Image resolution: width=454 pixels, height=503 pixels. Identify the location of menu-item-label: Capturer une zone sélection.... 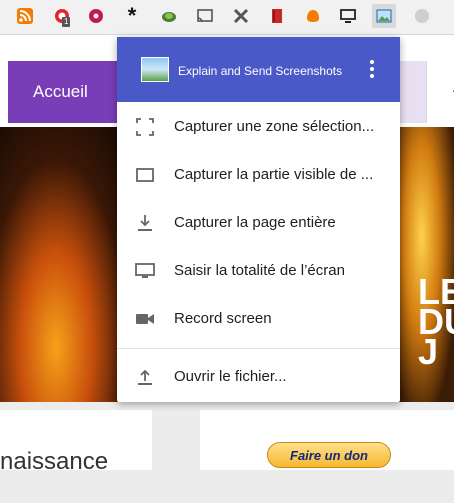
(274, 126).